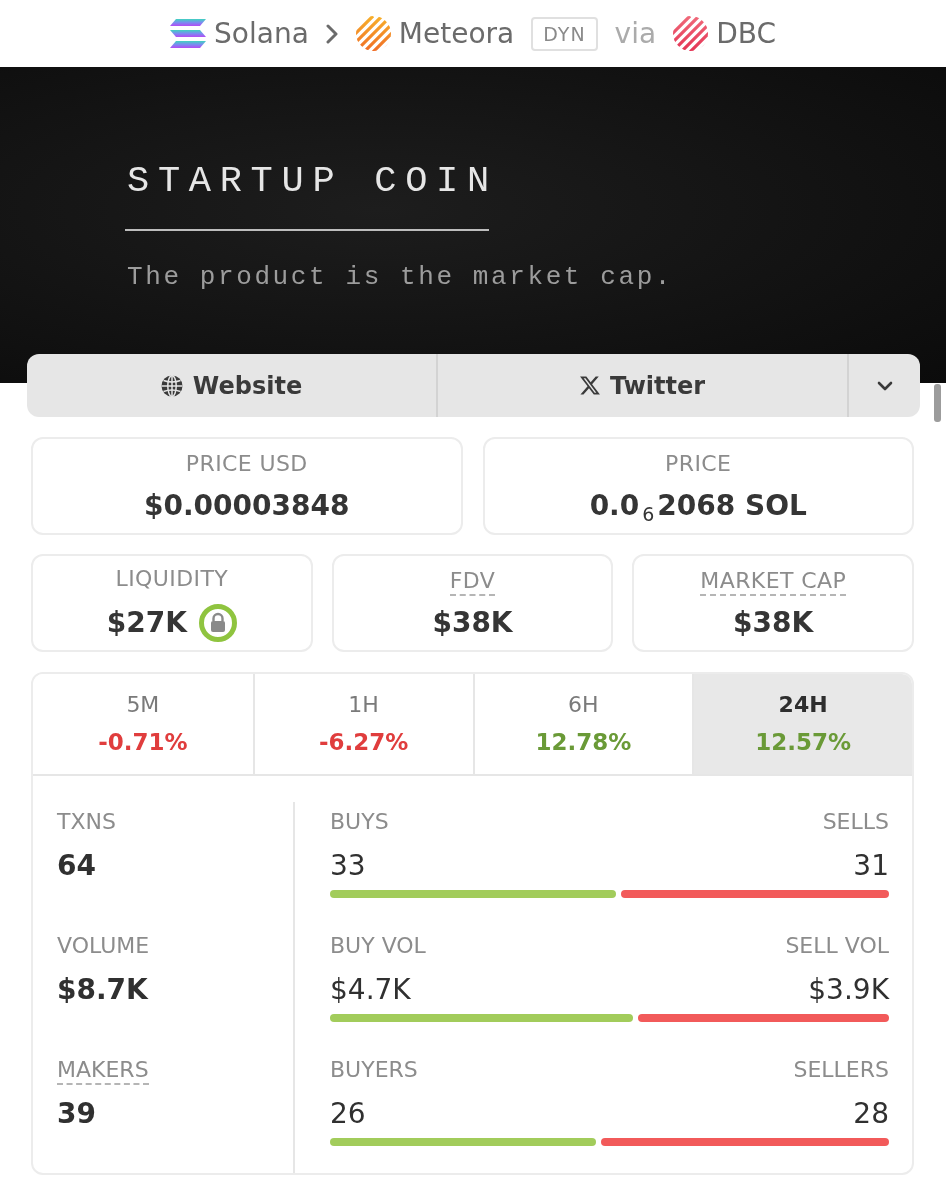 The image size is (946, 1200). Describe the element at coordinates (841, 1070) in the screenshot. I see `sell-label: SELLERS` at that location.